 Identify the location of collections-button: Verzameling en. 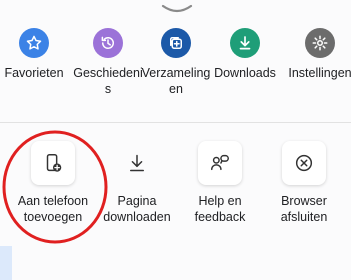
(176, 62).